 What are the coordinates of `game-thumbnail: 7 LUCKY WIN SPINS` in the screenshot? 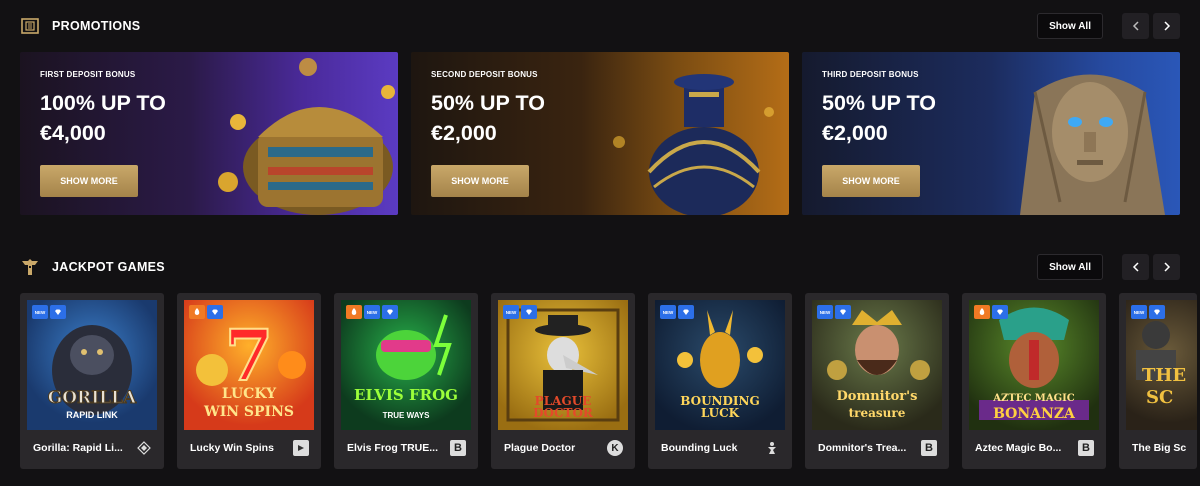 It's located at (249, 365).